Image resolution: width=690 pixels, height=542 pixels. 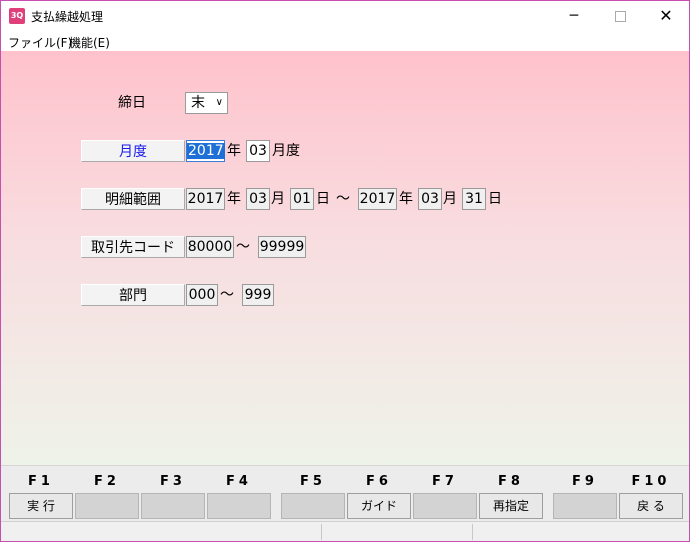 What do you see at coordinates (239, 481) in the screenshot?
I see `fkey-label-f4: F4` at bounding box center [239, 481].